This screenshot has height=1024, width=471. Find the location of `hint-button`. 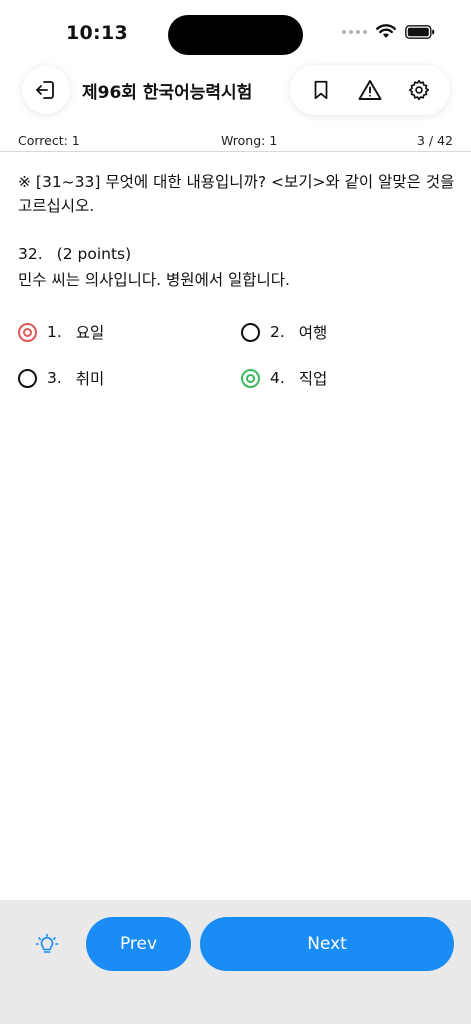

hint-button is located at coordinates (47, 945).